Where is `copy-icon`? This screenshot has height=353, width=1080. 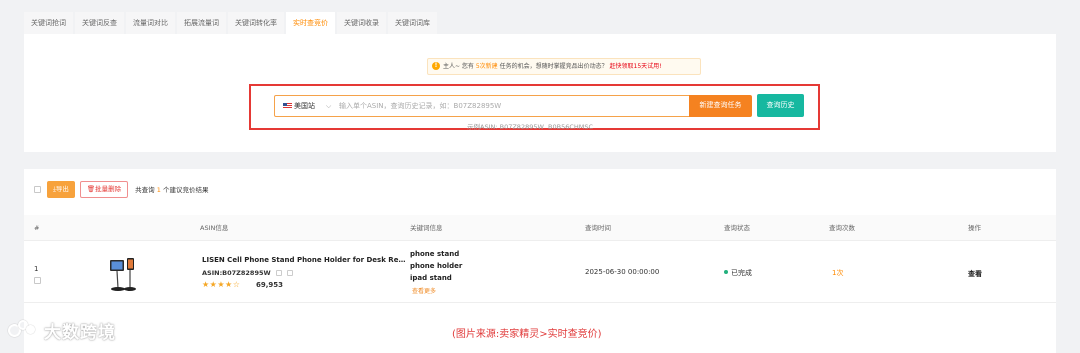
copy-icon is located at coordinates (278, 273).